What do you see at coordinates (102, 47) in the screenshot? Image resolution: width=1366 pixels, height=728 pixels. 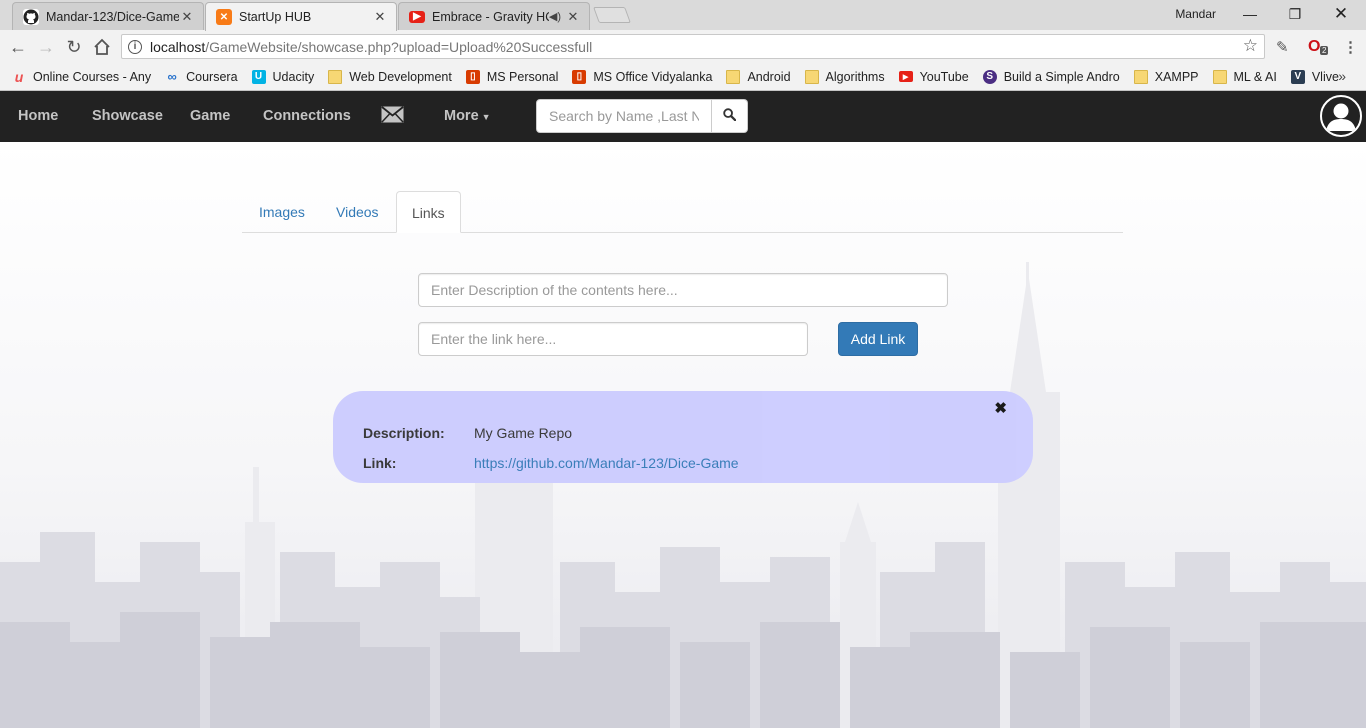 I see `home-icon` at bounding box center [102, 47].